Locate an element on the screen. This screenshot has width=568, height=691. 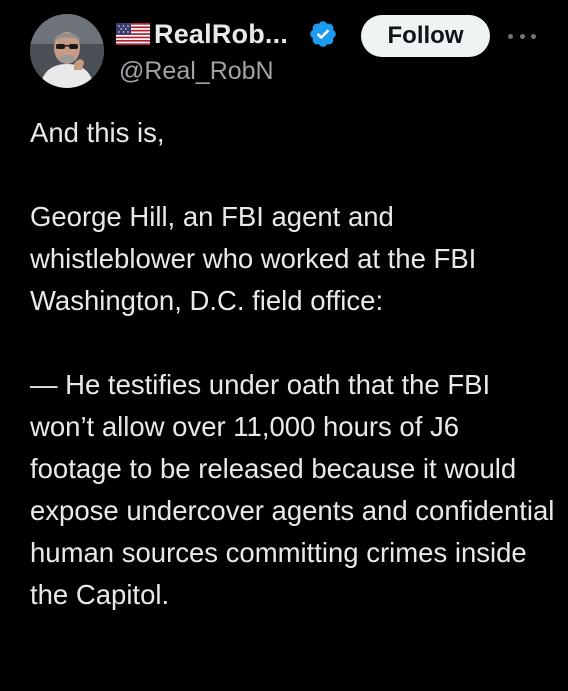
more-options-icon is located at coordinates (522, 36).